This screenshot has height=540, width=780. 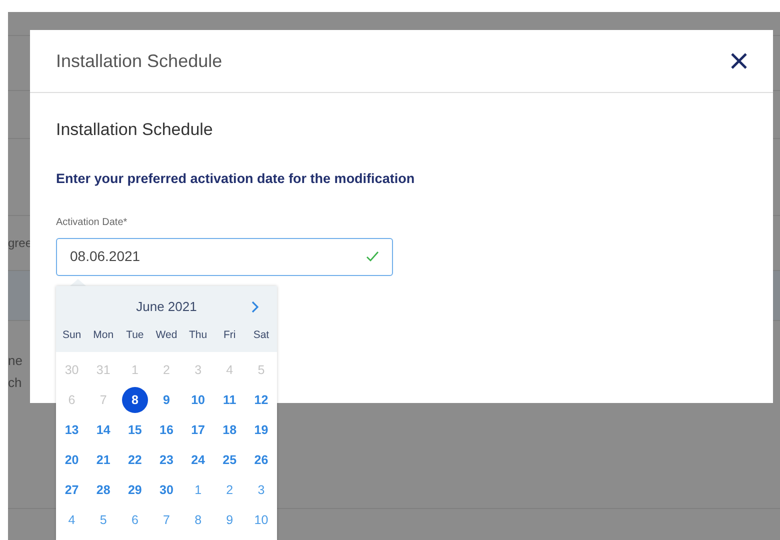 What do you see at coordinates (229, 460) in the screenshot?
I see `calendar-day: 25` at bounding box center [229, 460].